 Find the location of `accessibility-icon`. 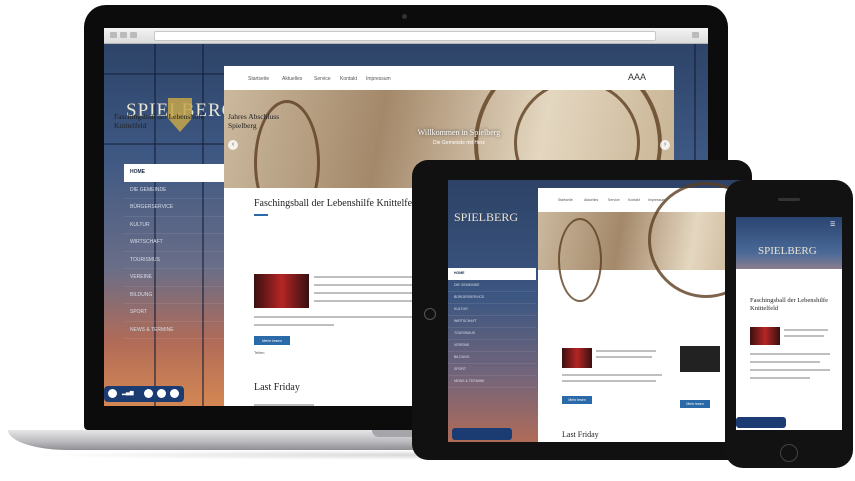

accessibility-icon is located at coordinates (112, 393).